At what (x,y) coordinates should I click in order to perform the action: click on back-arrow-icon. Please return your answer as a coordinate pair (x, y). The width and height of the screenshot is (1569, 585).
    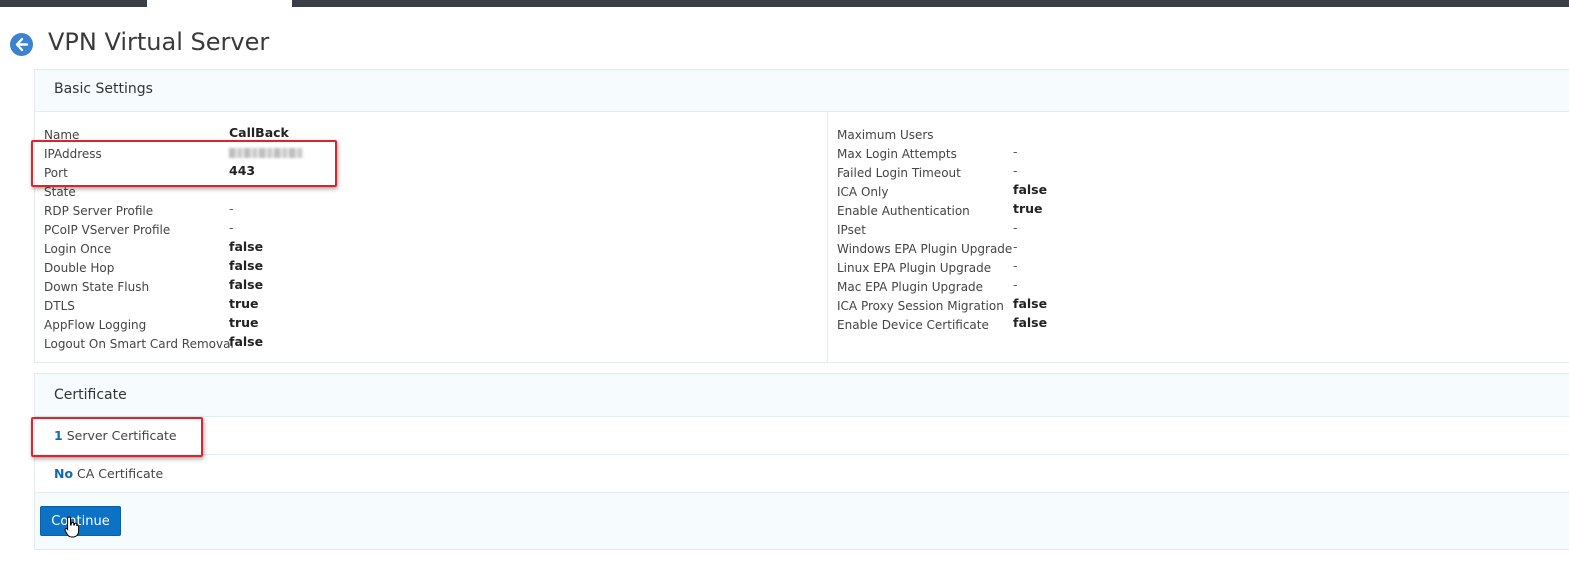
    Looking at the image, I should click on (21, 44).